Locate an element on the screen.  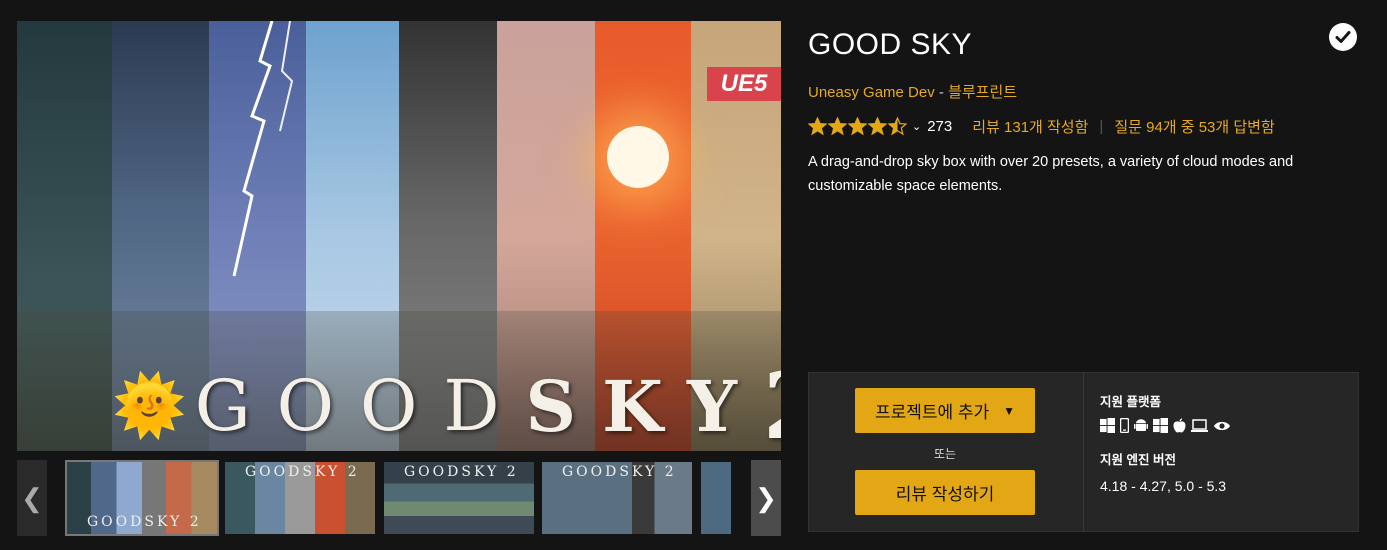
caret-down-icon: ▼ is located at coordinates (1009, 410).